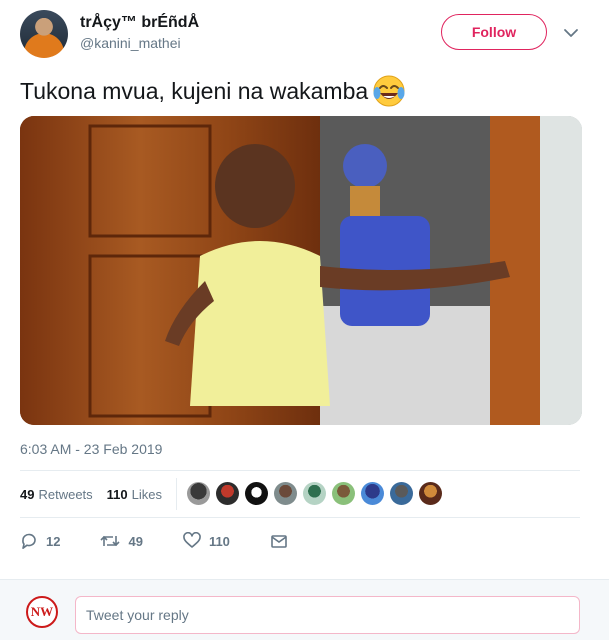 The width and height of the screenshot is (609, 640). Describe the element at coordinates (206, 541) in the screenshot. I see `like-button: 110` at that location.